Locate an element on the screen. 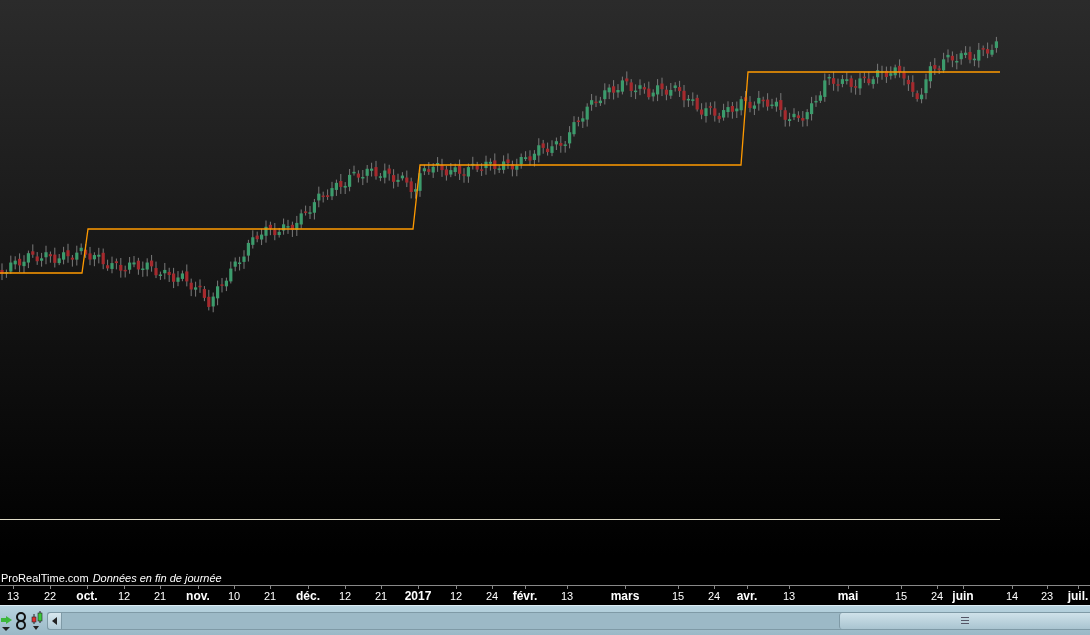 This screenshot has width=1090, height=635. horizontal-scrollbar is located at coordinates (568, 620).